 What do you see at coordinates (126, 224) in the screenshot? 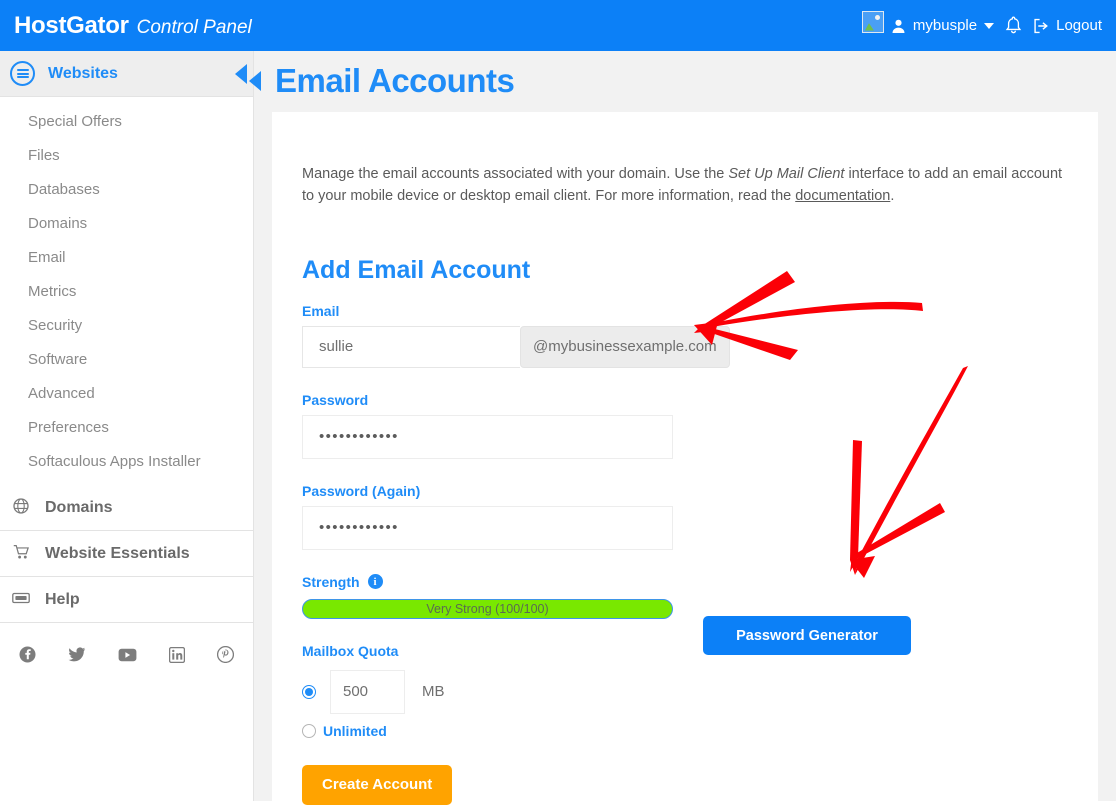
I see `sidebar-item-domains: Domains` at bounding box center [126, 224].